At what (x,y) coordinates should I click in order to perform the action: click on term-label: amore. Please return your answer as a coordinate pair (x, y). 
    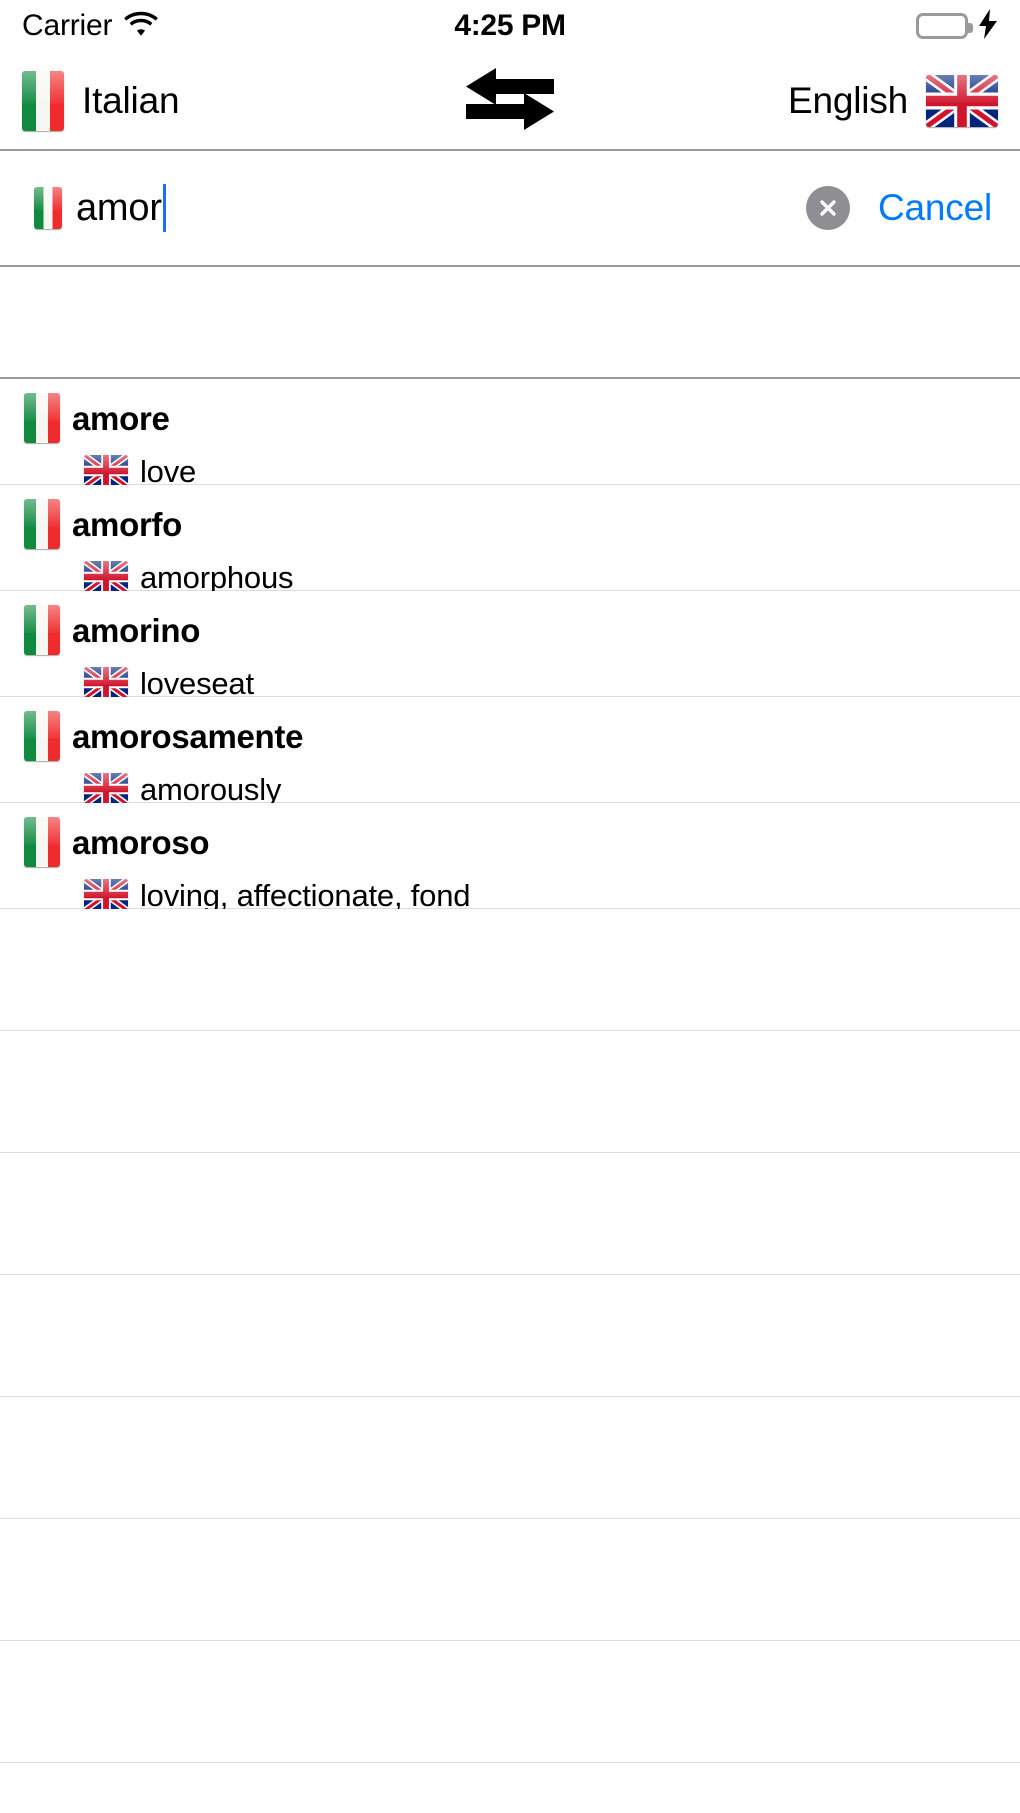
    Looking at the image, I should click on (121, 418).